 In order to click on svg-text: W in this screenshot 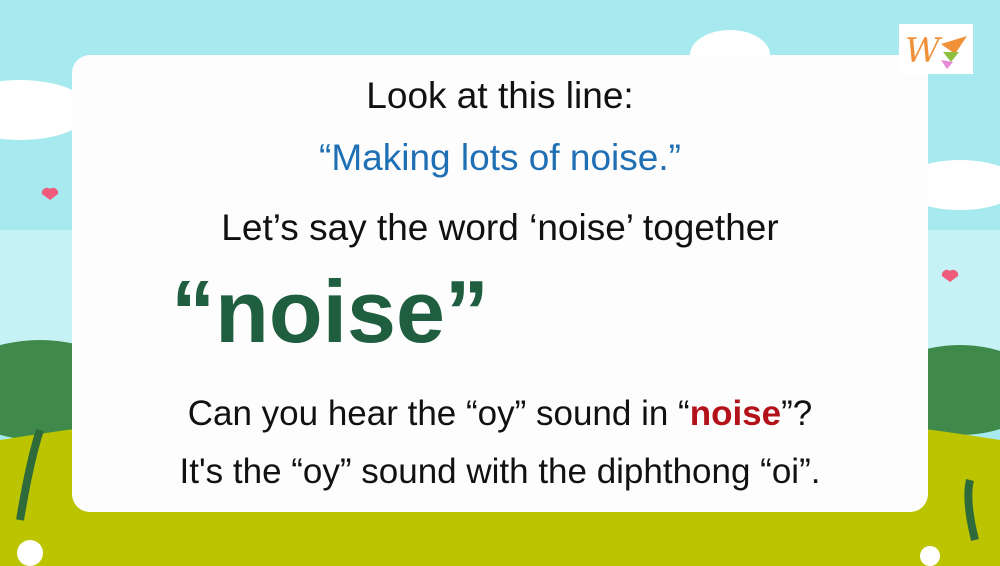, I will do `click(924, 51)`.